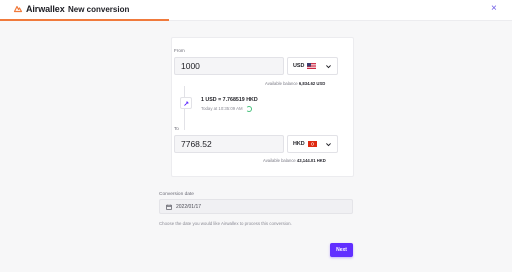 Image resolution: width=512 pixels, height=272 pixels. What do you see at coordinates (18, 9) in the screenshot?
I see `airwallex-logo-icon` at bounding box center [18, 9].